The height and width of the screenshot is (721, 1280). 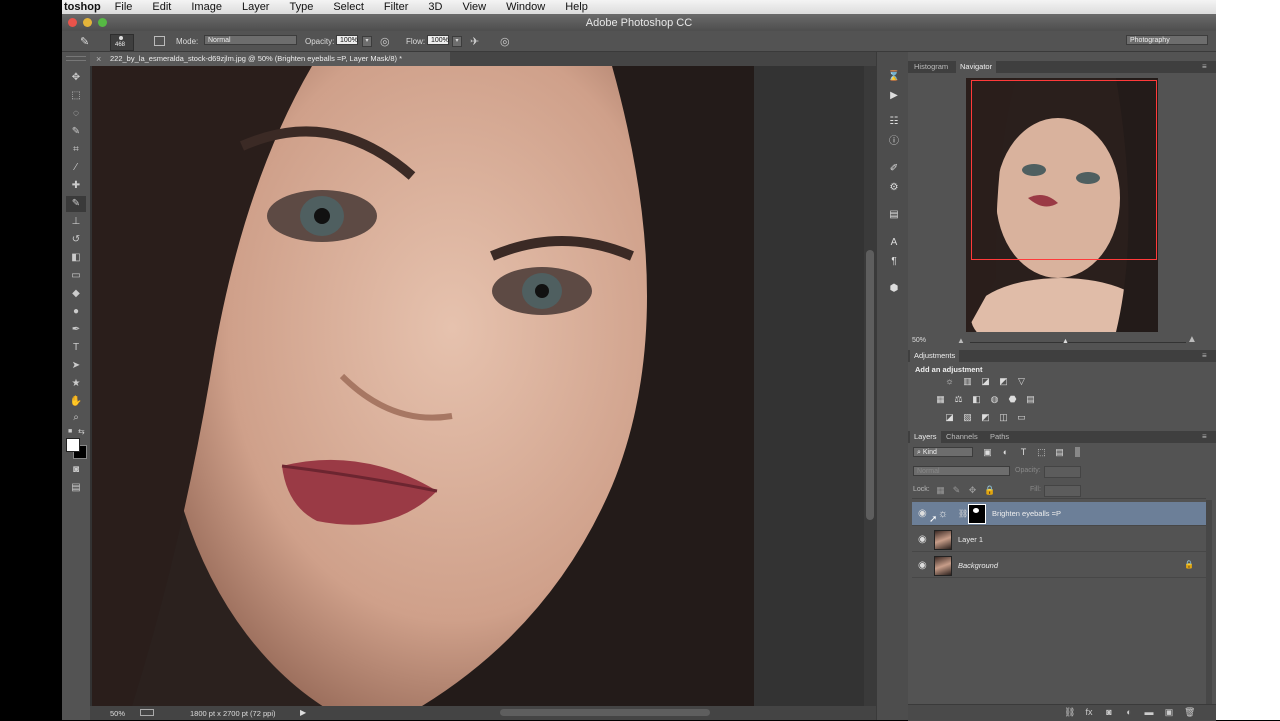 I want to click on history-brush-tool-icon: ↺, so click(x=76, y=240).